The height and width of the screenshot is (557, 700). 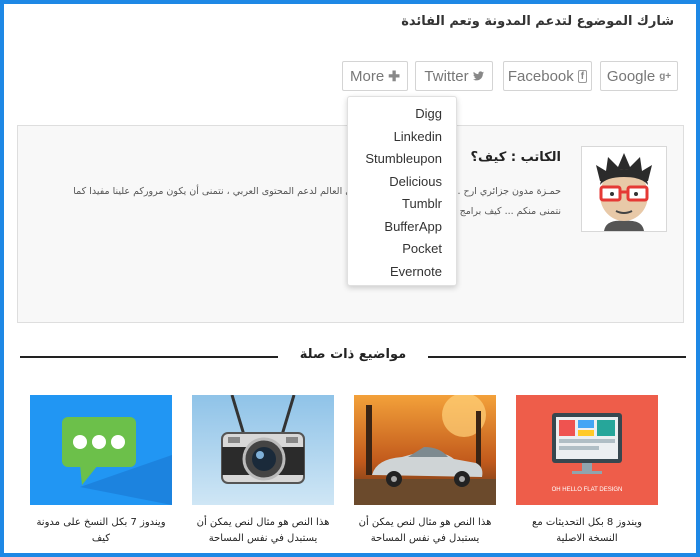 I want to click on share-facebook-button: Facebook f, so click(x=547, y=76).